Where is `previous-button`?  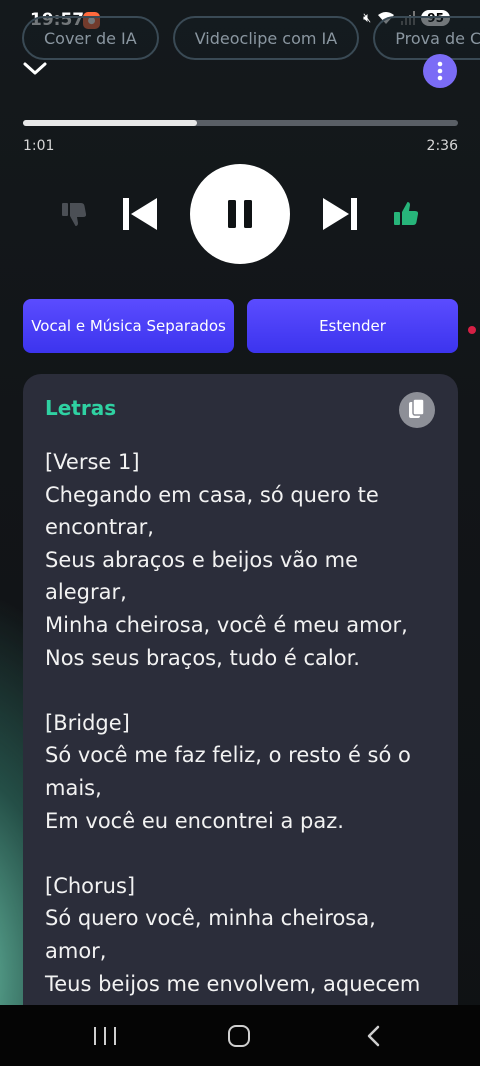 previous-button is located at coordinates (140, 214).